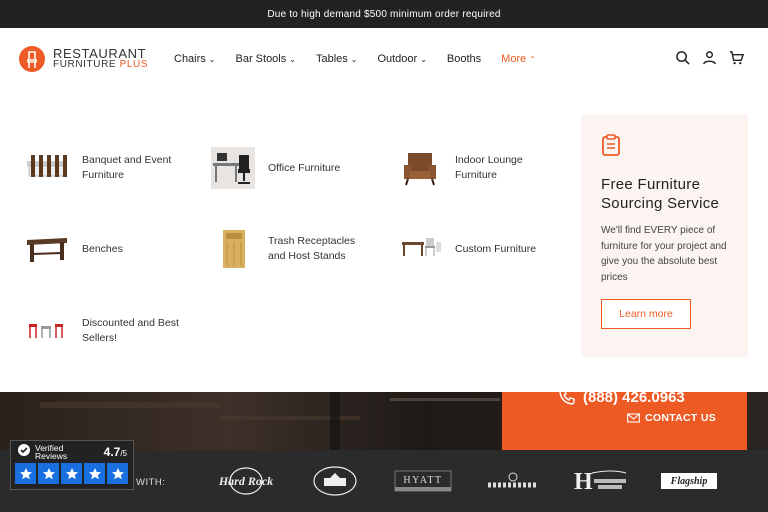  I want to click on nav-bar-stools: Bar Stools ⌄, so click(266, 59).